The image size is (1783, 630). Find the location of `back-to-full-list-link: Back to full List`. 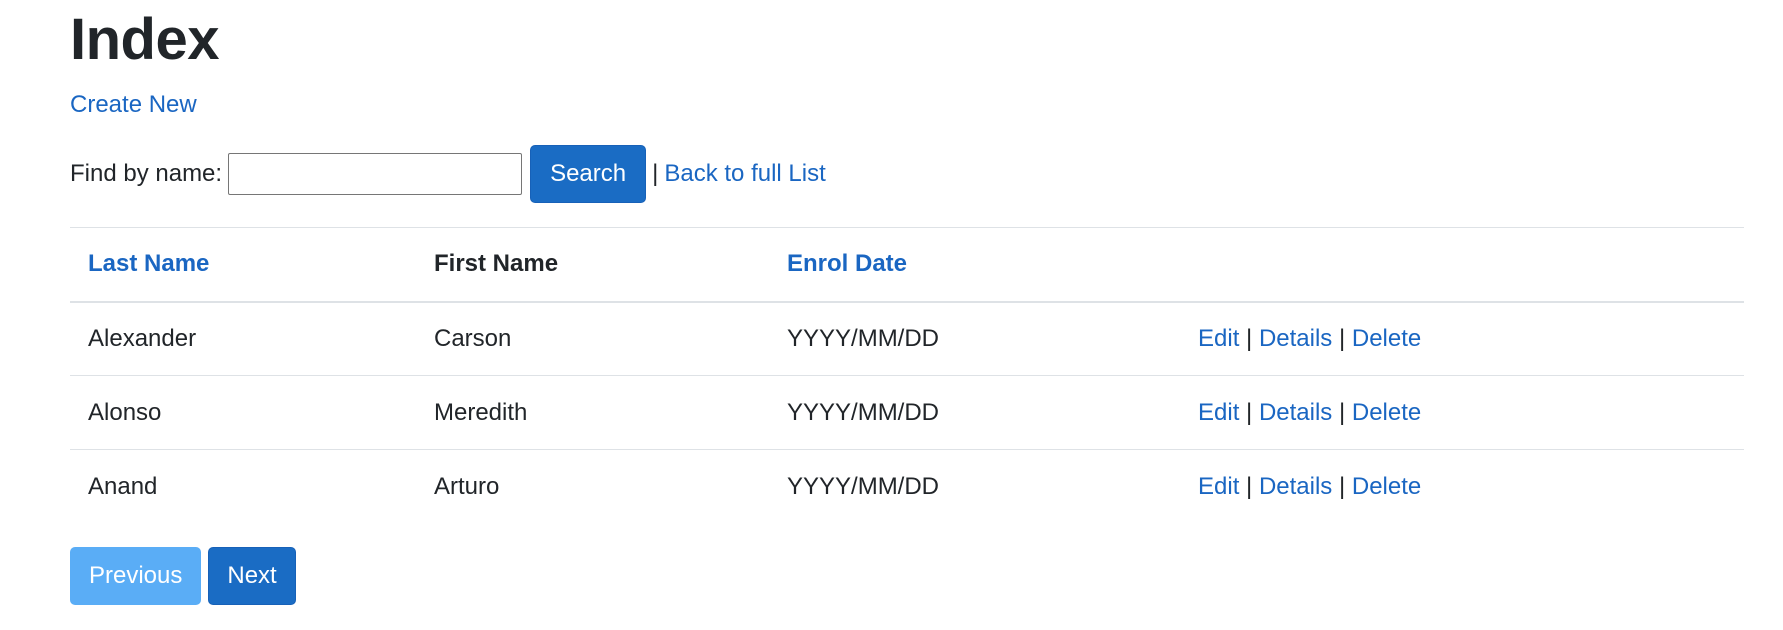

back-to-full-list-link: Back to full List is located at coordinates (744, 174).